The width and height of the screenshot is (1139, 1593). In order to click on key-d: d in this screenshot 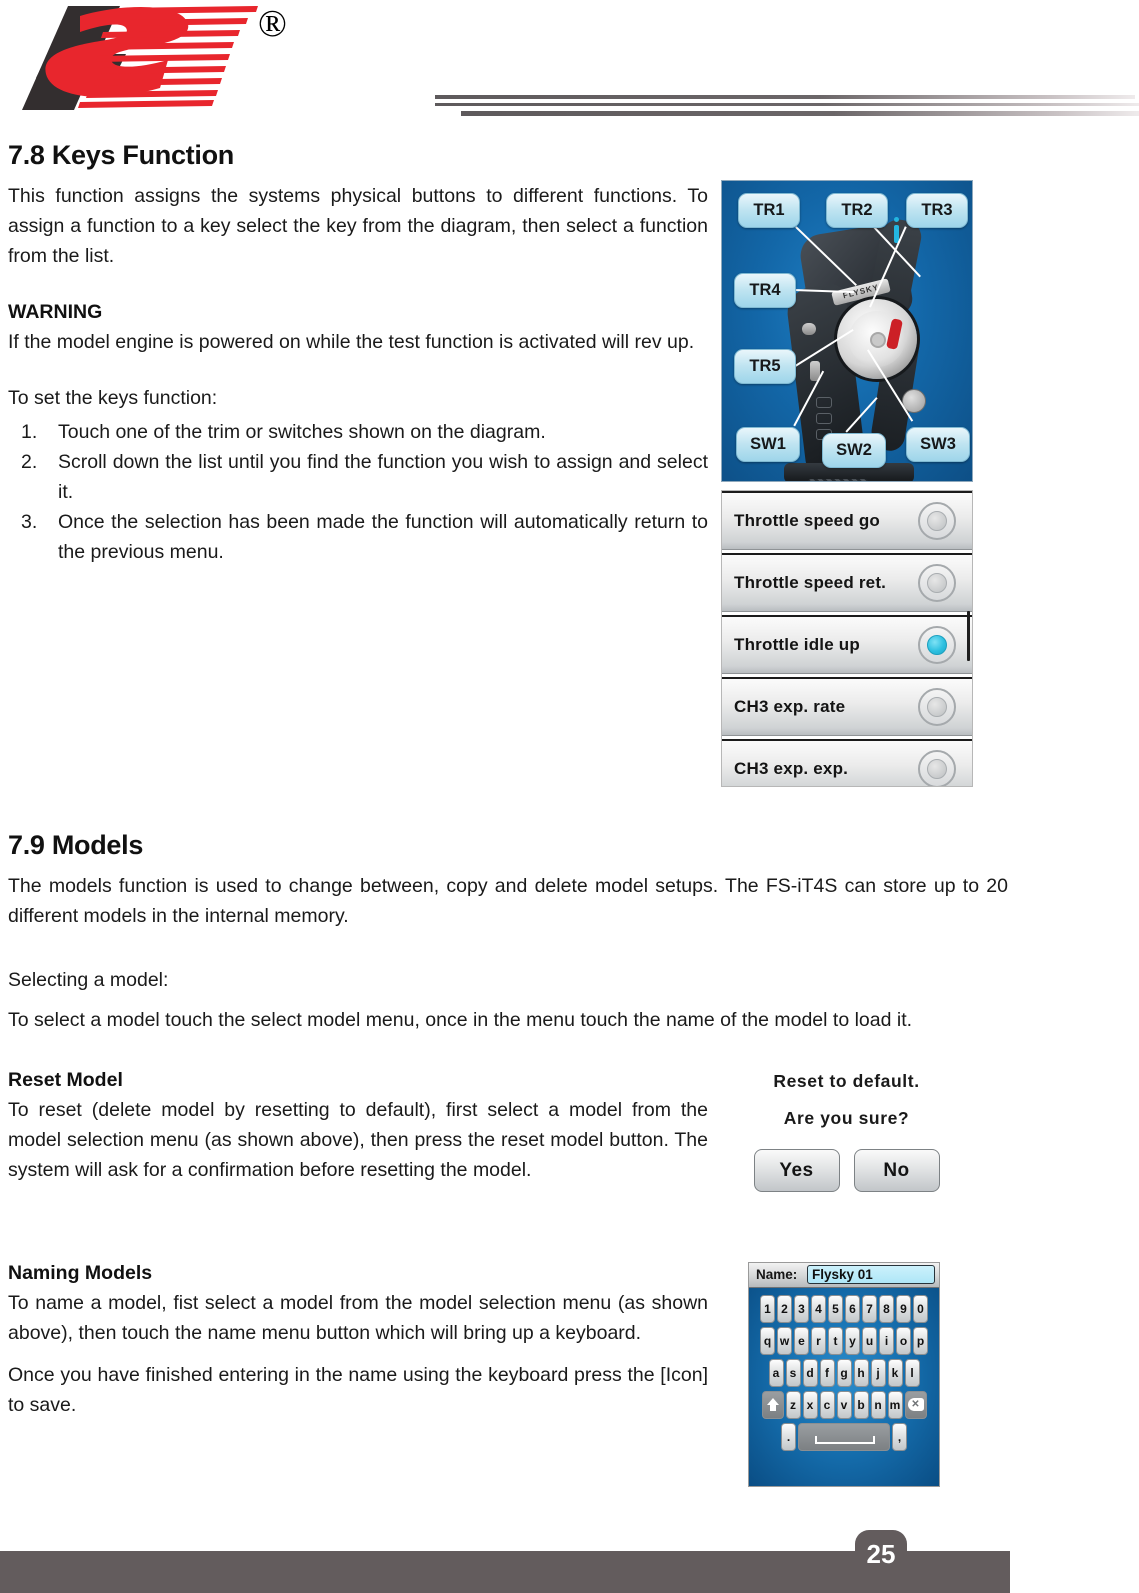, I will do `click(810, 1373)`.